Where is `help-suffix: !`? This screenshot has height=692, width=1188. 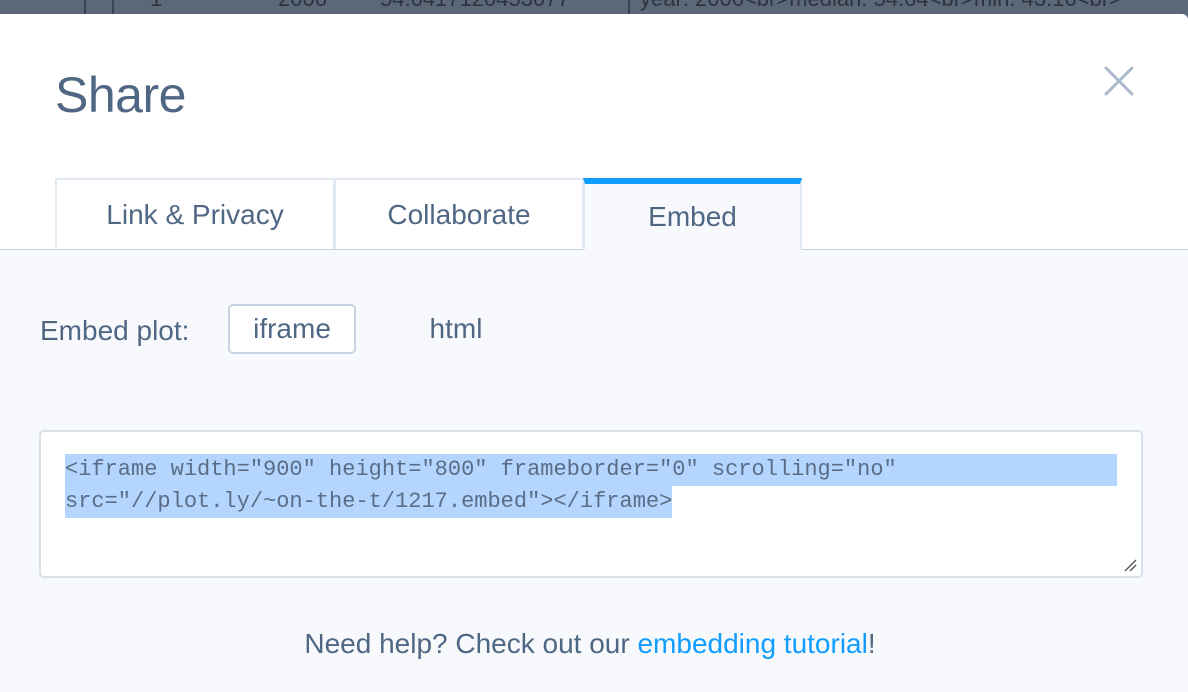
help-suffix: ! is located at coordinates (871, 643).